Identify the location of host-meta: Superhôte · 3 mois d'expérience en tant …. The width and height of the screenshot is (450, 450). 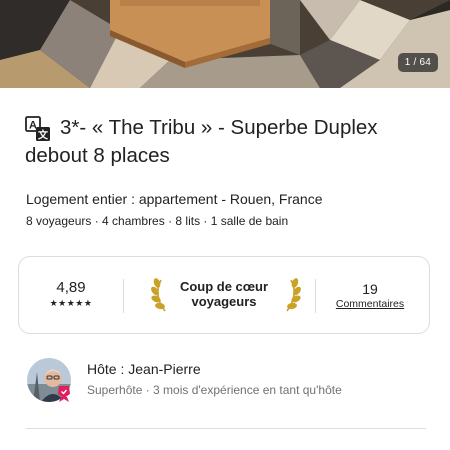
(214, 390).